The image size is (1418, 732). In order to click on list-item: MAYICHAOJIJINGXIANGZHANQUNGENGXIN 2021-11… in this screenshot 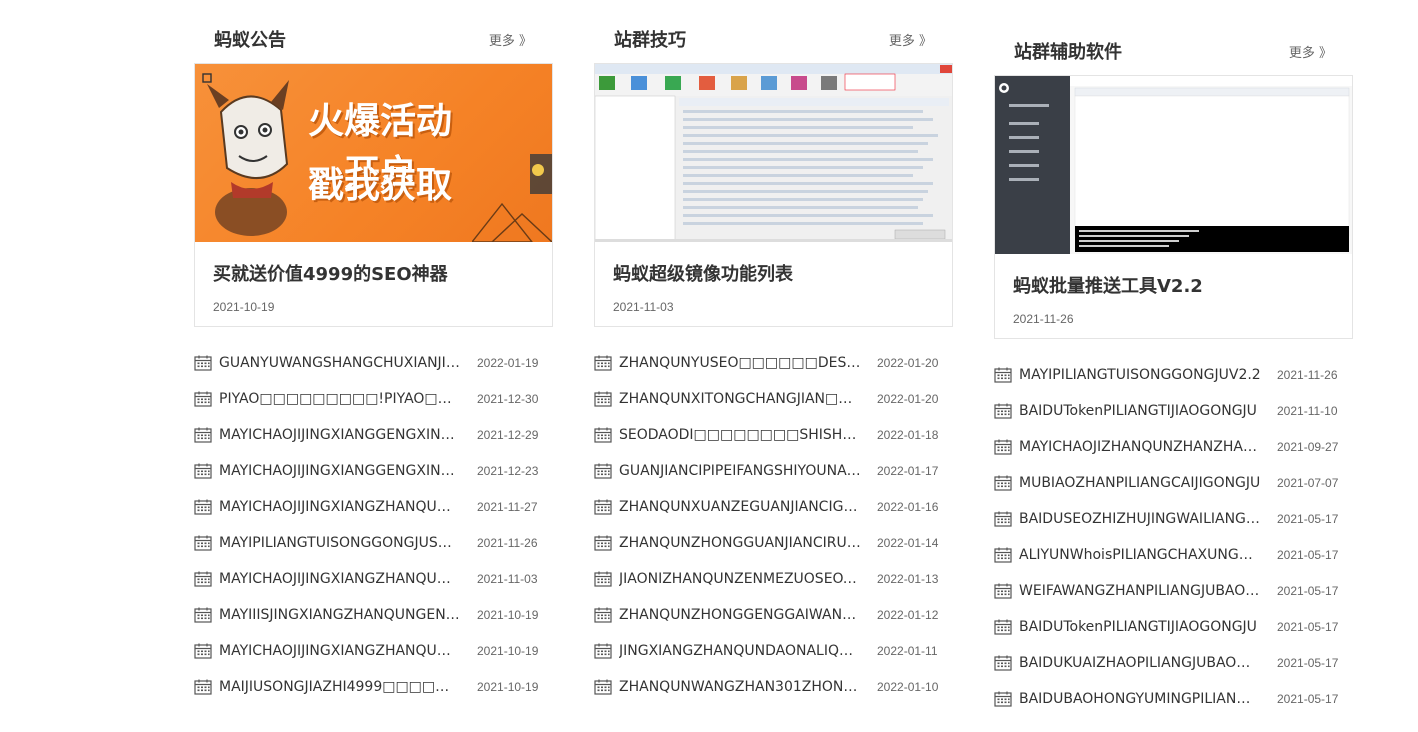, I will do `click(374, 507)`.